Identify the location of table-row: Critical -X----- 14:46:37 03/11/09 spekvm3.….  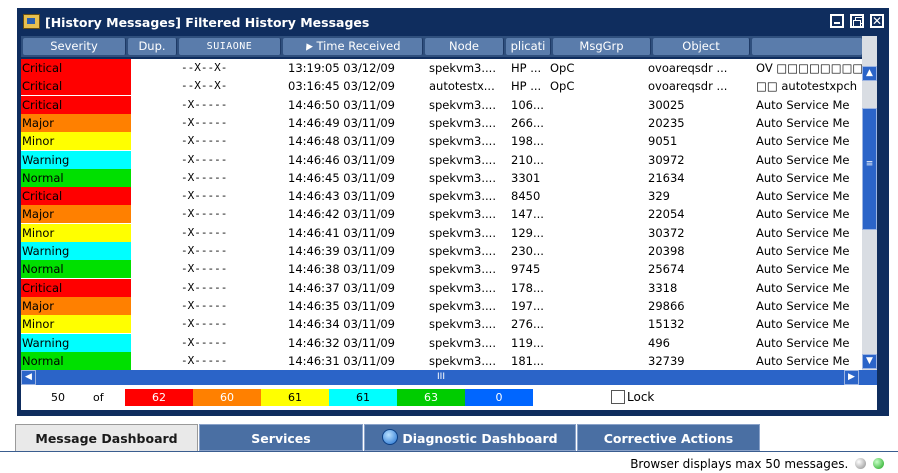
(441, 287).